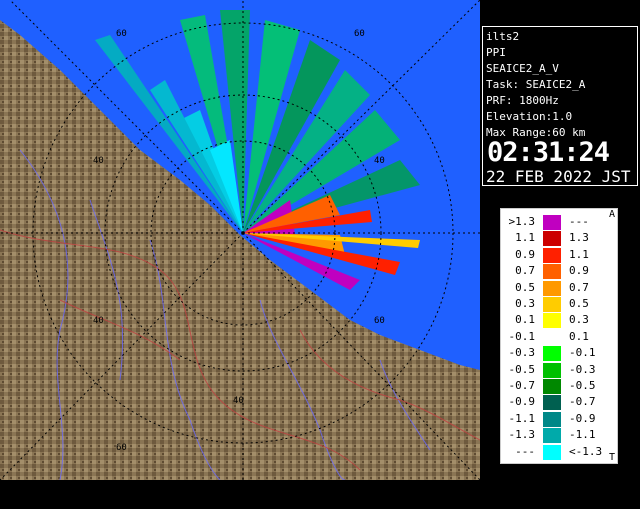 The image size is (640, 509). What do you see at coordinates (522, 385) in the screenshot?
I see `legend-low-value: -0.7` at bounding box center [522, 385].